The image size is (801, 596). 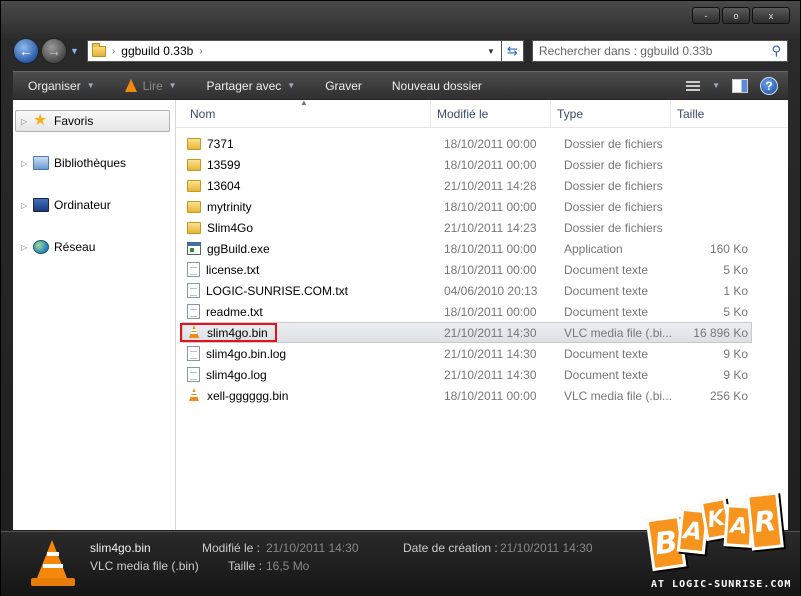 What do you see at coordinates (312, 548) in the screenshot?
I see `details-modified-value: 21/10/2011 14:30` at bounding box center [312, 548].